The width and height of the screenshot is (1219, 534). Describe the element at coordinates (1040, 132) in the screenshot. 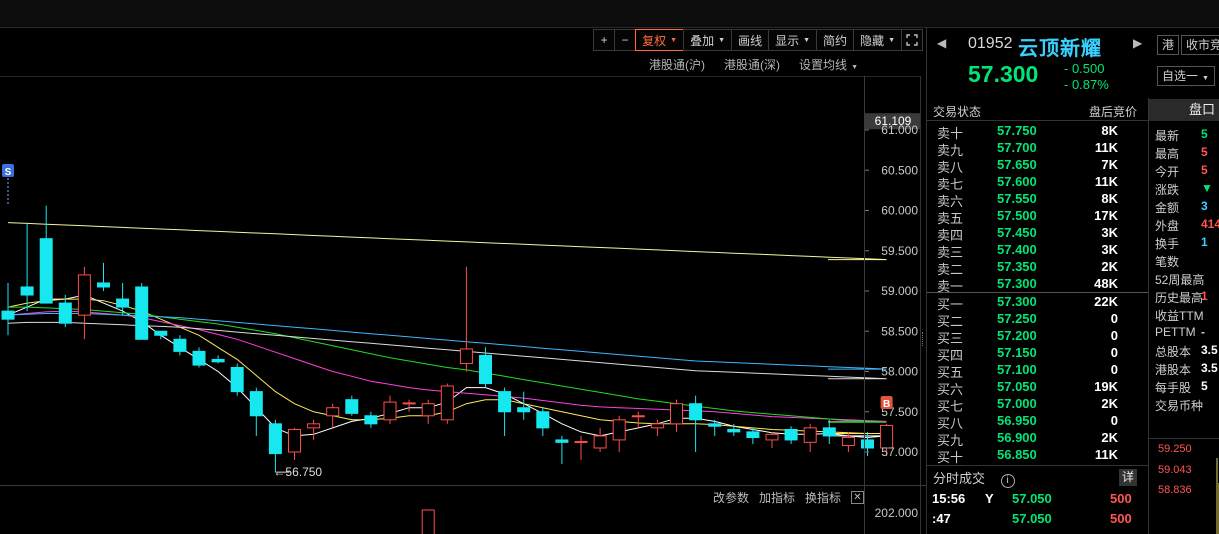

I see `asks-row: 卖十 57.750 8K` at that location.